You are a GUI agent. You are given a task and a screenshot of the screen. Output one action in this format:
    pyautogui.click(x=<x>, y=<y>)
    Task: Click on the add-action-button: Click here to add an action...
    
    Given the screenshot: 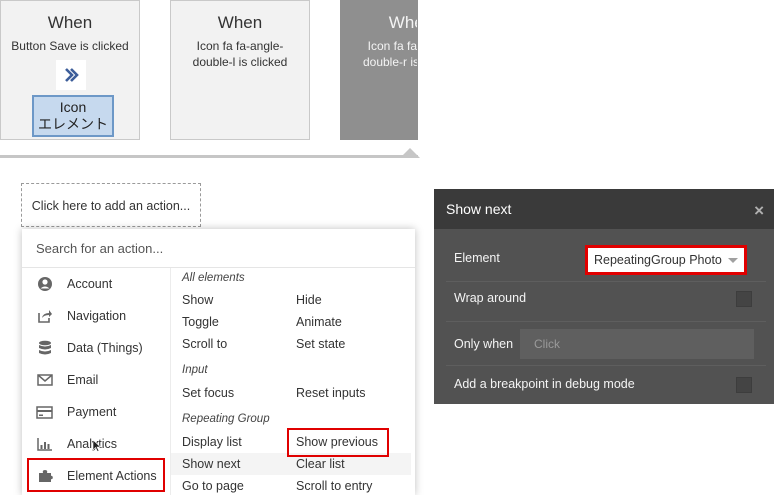 What is the action you would take?
    pyautogui.click(x=111, y=205)
    